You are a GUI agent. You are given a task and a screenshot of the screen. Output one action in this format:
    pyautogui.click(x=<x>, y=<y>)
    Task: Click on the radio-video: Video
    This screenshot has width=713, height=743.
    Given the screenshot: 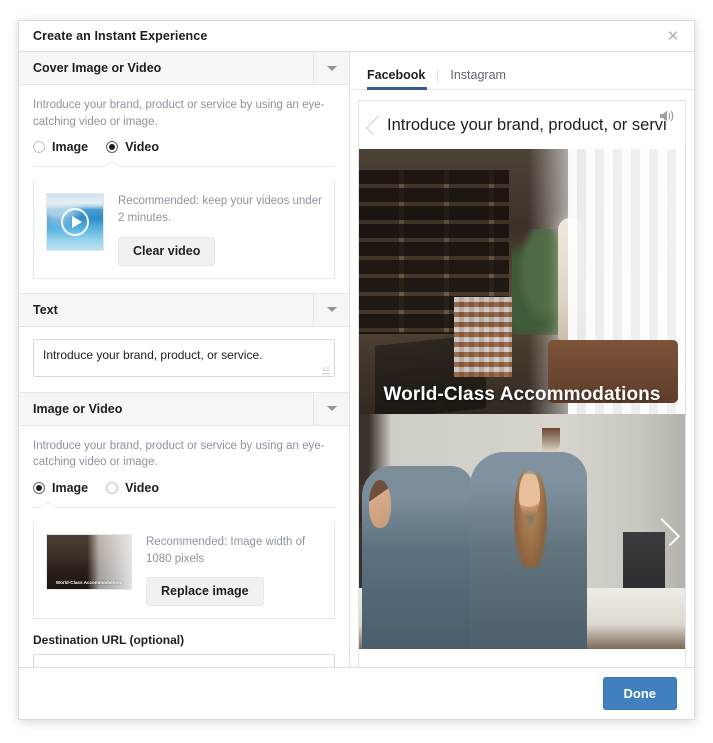 What is the action you would take?
    pyautogui.click(x=132, y=488)
    